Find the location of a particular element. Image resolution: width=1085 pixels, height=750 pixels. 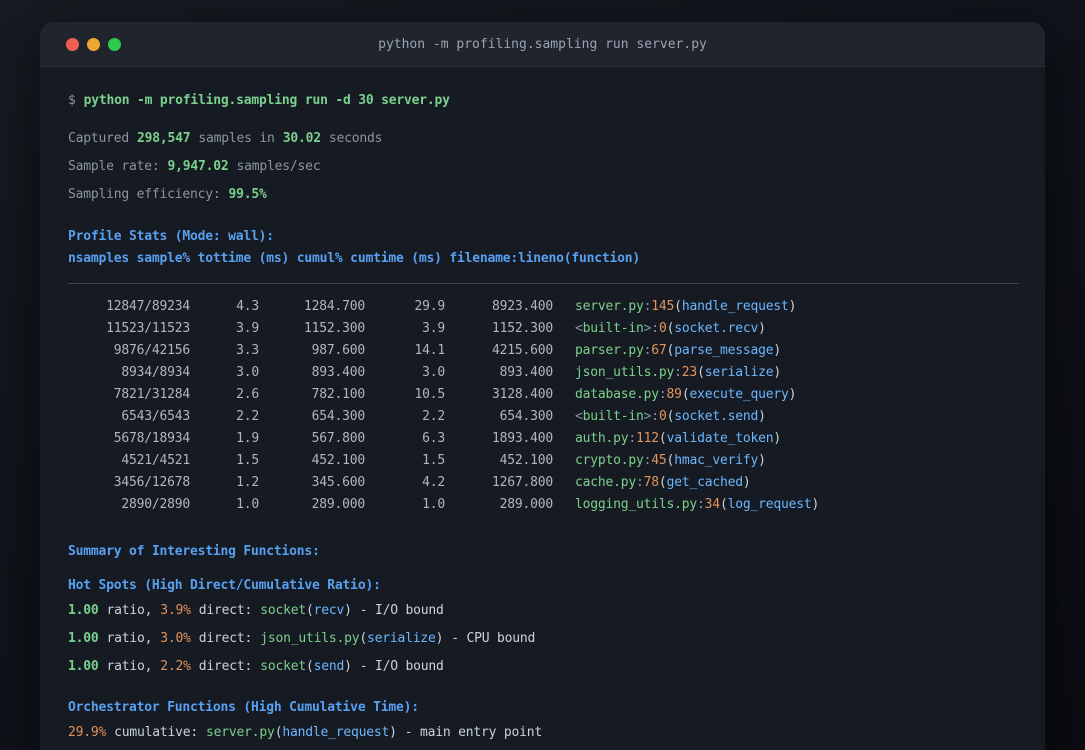

function-ref: database.py:89(execute_query) is located at coordinates (686, 394).